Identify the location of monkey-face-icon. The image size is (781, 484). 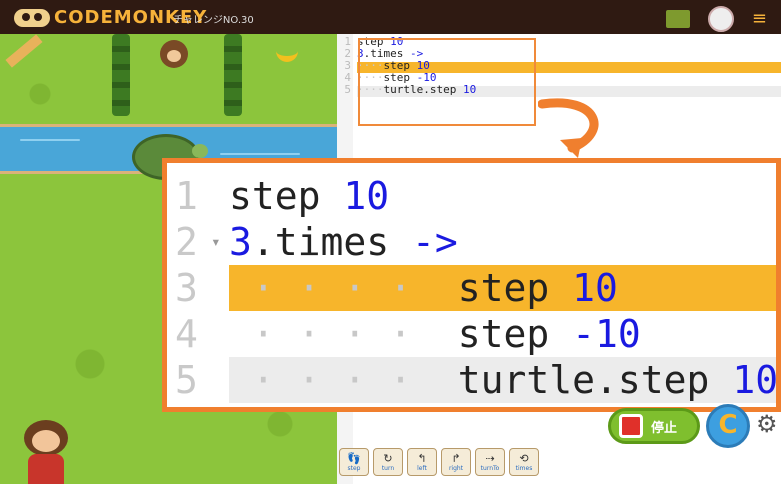
(32, 17).